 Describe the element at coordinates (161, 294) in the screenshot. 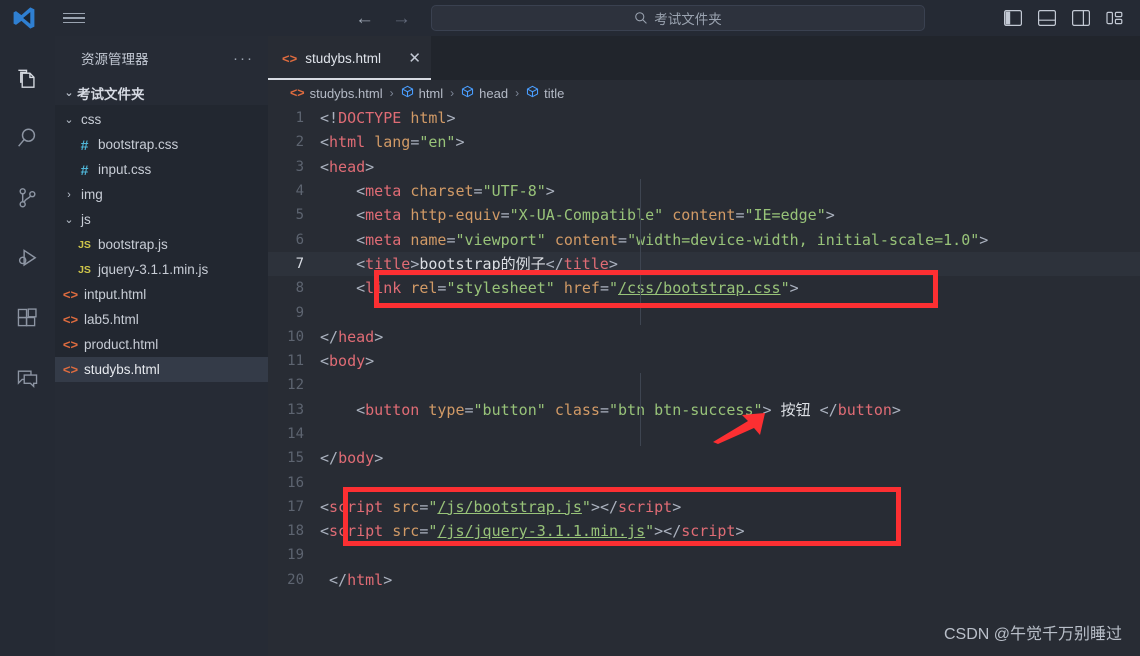

I see `tree-item-intput-html: <> intput.html` at that location.